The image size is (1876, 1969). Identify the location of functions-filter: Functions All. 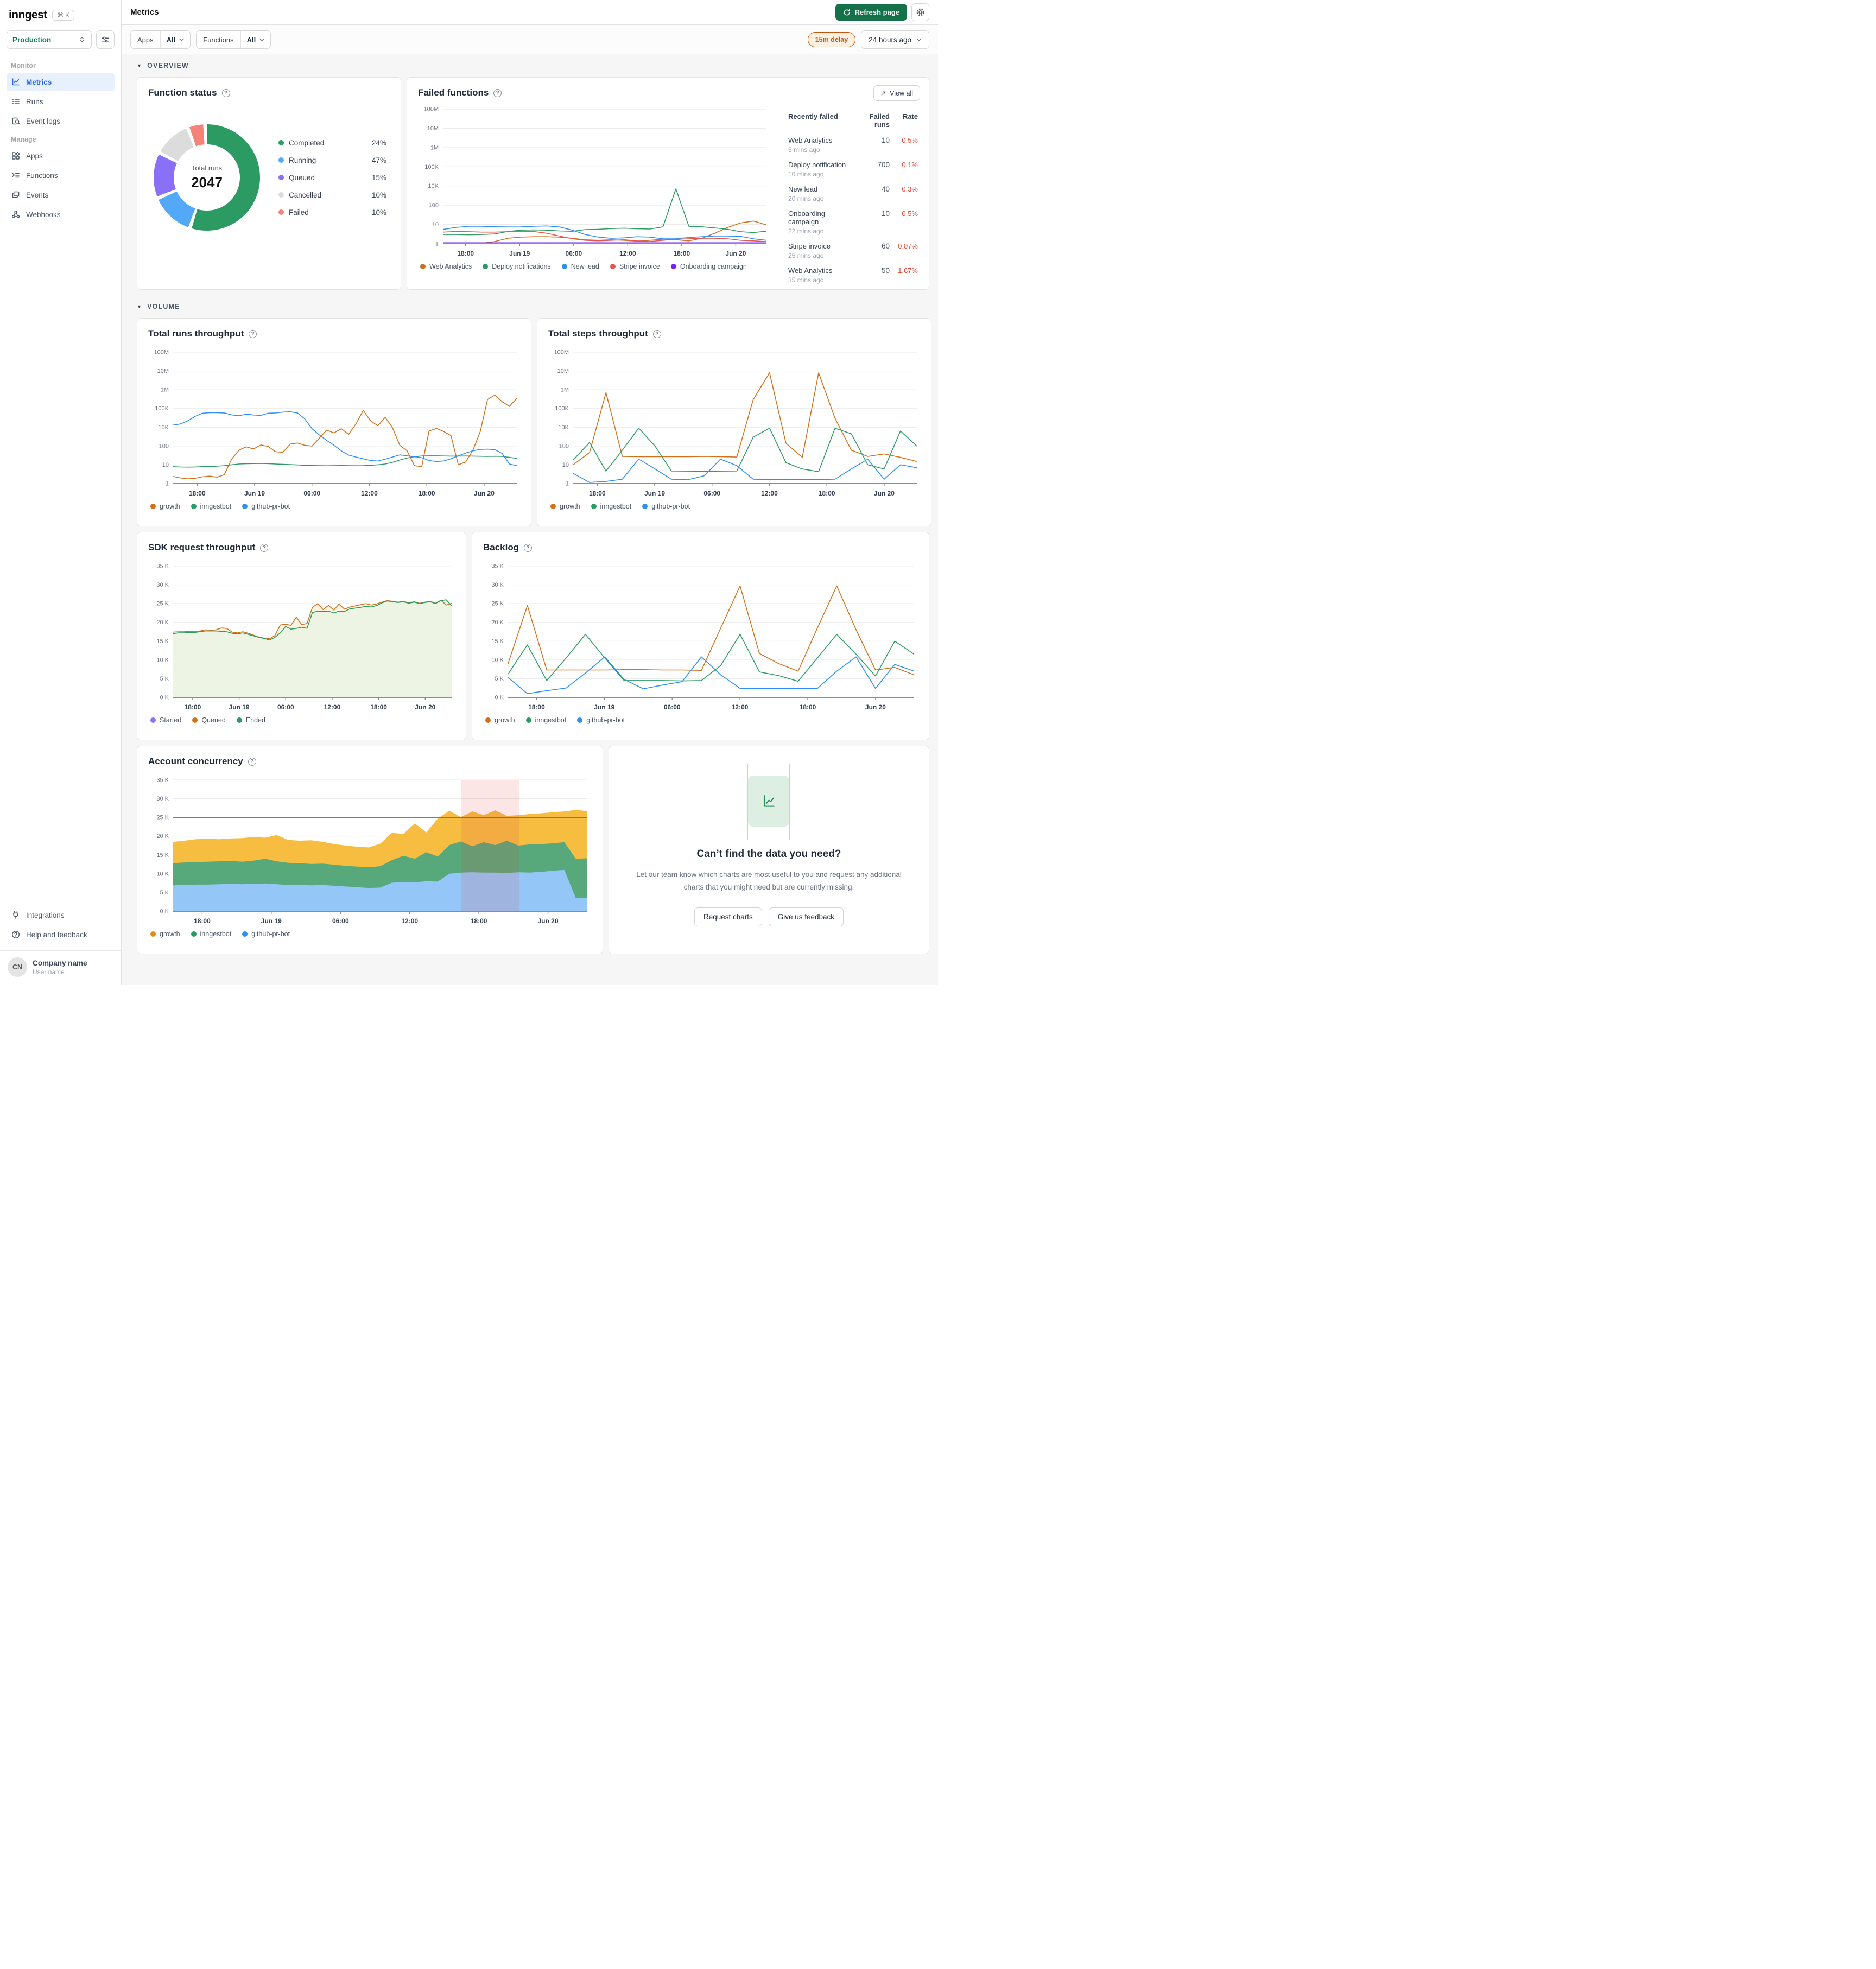
(233, 39).